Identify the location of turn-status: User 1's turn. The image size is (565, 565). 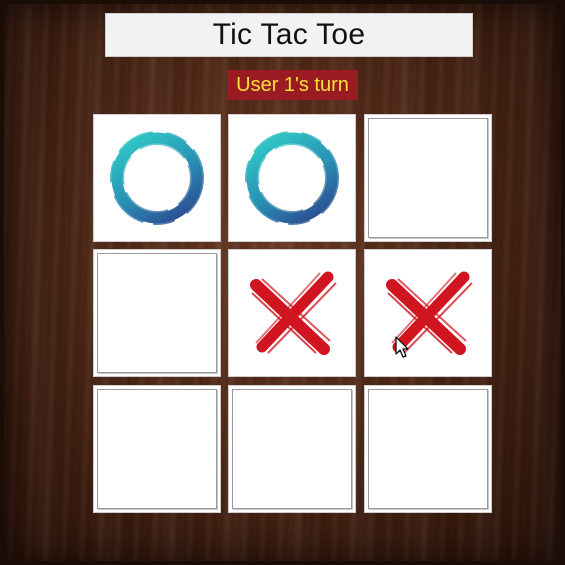
(292, 85).